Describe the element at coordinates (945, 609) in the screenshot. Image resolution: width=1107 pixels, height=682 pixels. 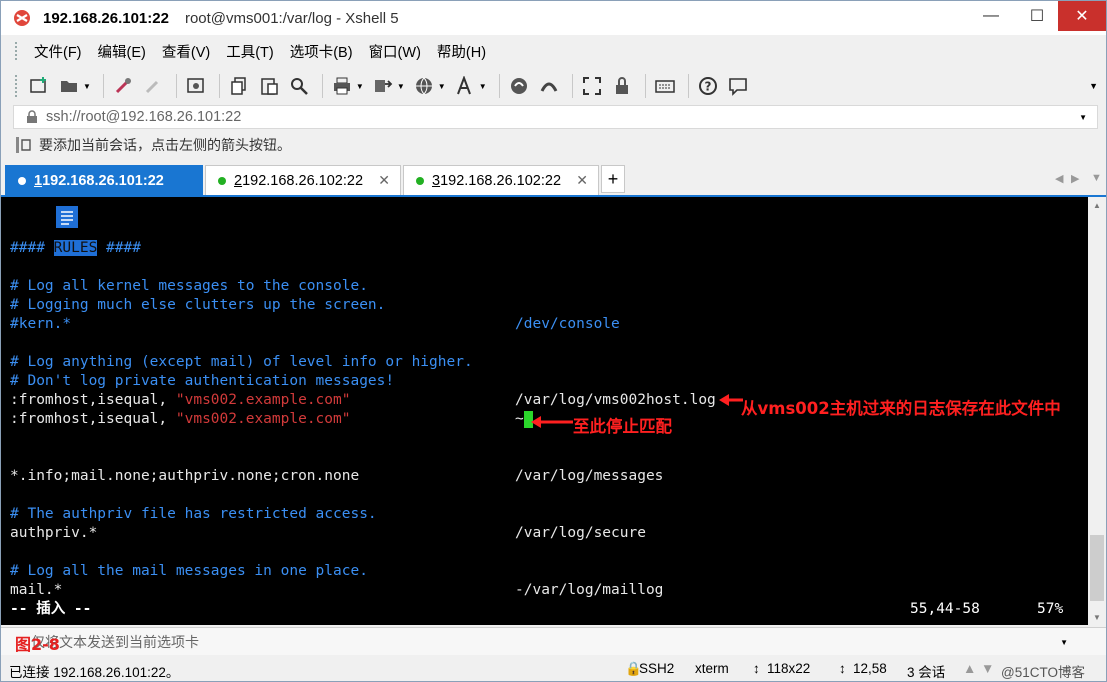
I see `vim-cursor-position: 55,44-58` at that location.